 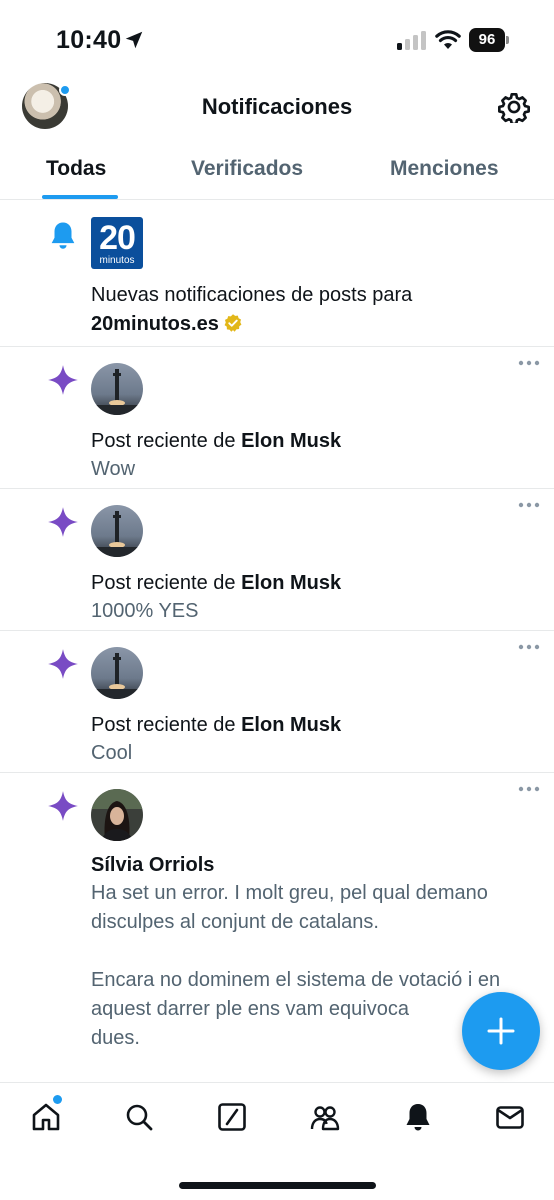 I want to click on bottom-navigation, so click(x=277, y=1141).